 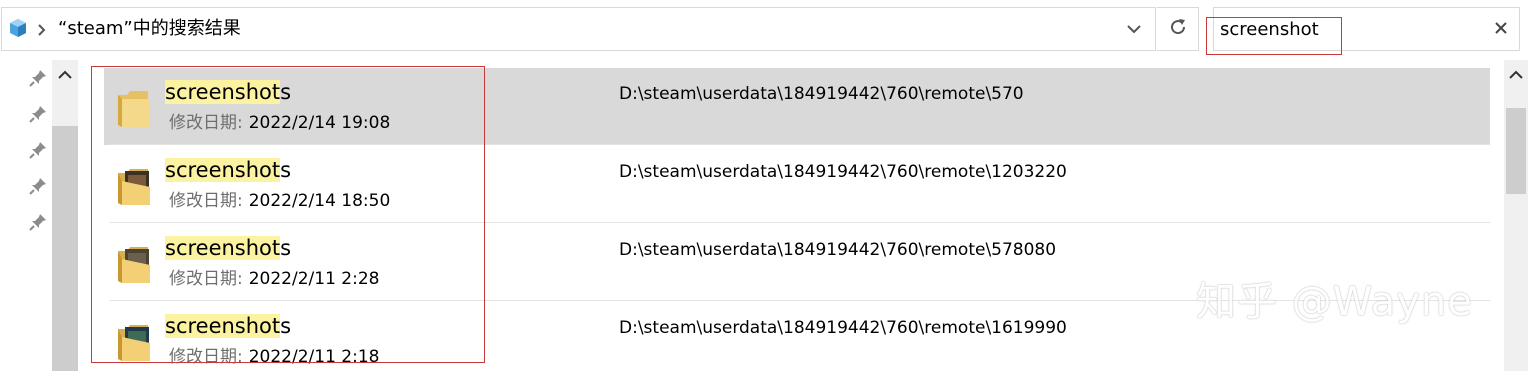 I want to click on results-scrollbar, so click(x=1516, y=215).